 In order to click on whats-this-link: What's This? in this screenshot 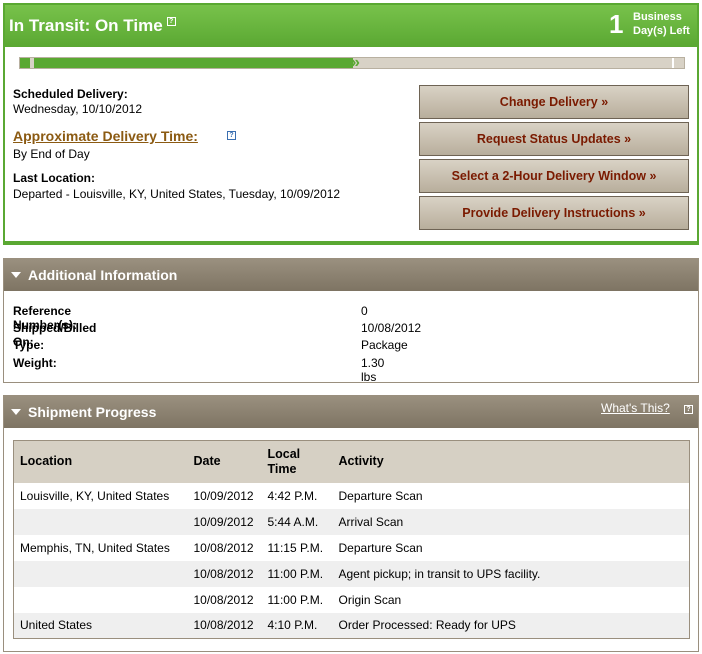, I will do `click(635, 408)`.